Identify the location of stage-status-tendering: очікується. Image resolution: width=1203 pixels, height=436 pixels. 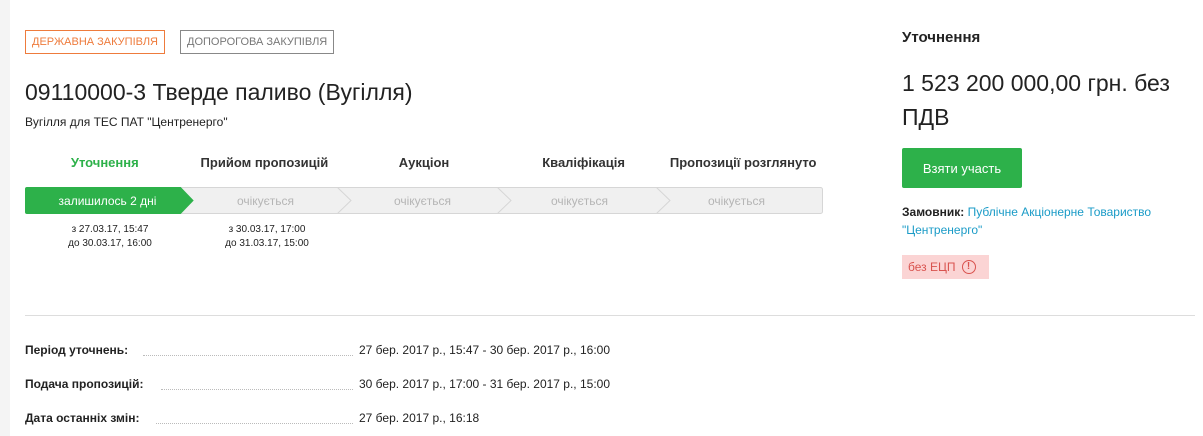
(265, 200).